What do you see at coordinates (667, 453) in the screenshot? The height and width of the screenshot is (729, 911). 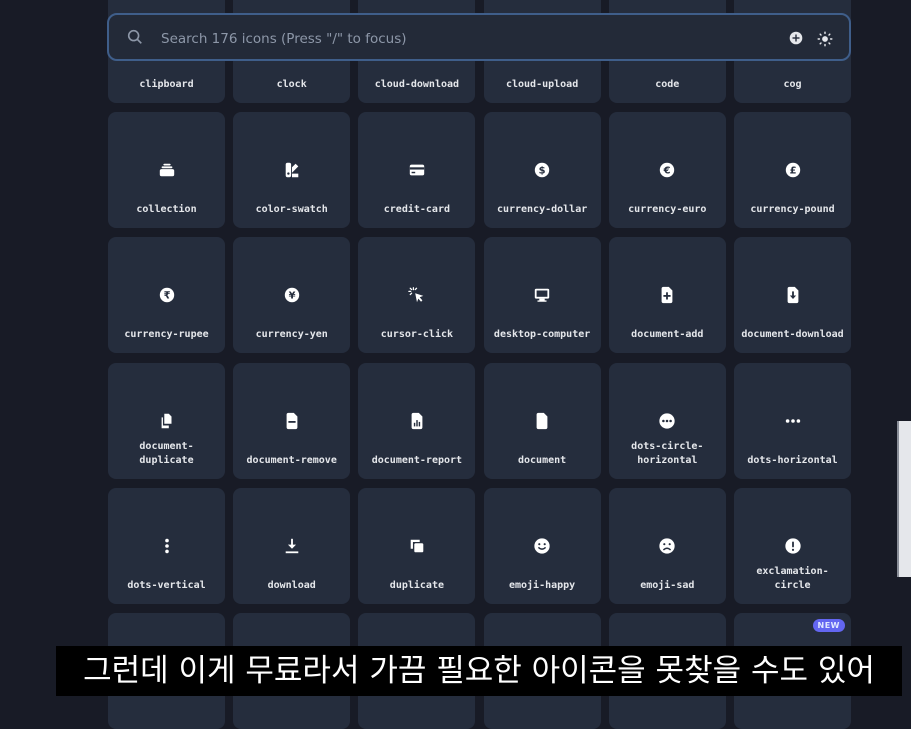 I see `icon-label: dots-circle- horizontal` at bounding box center [667, 453].